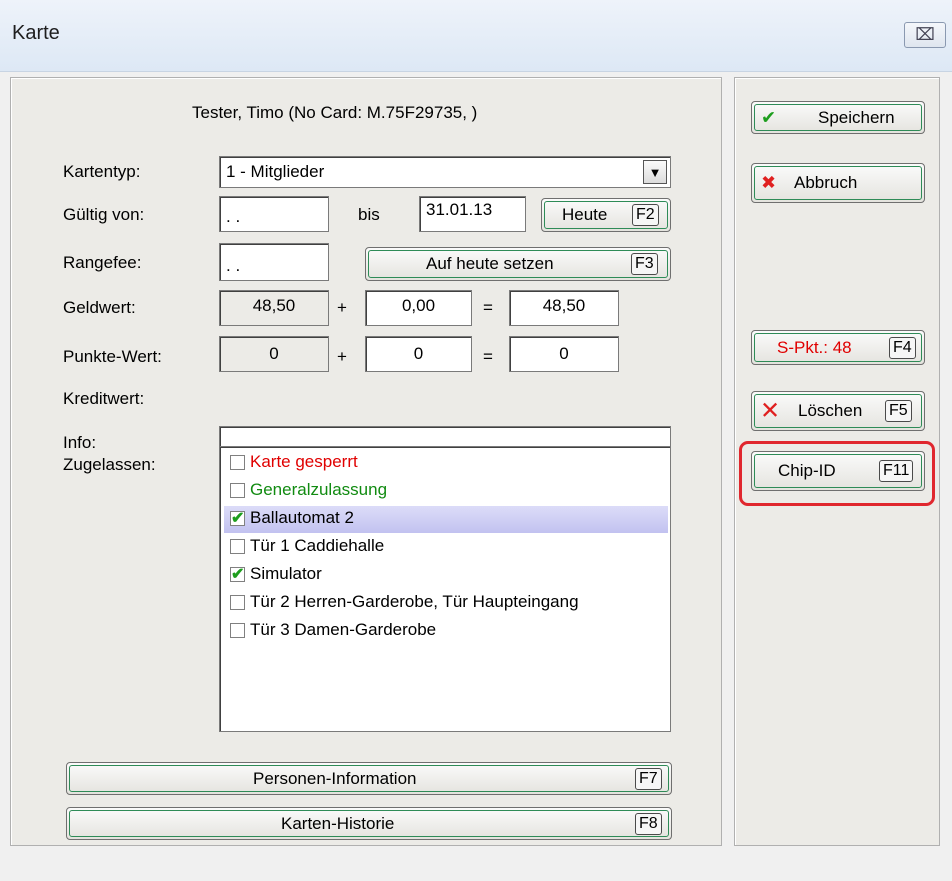 This screenshot has width=952, height=881. I want to click on kartentyp-select: 1 - Mitglieder ▼, so click(445, 172).